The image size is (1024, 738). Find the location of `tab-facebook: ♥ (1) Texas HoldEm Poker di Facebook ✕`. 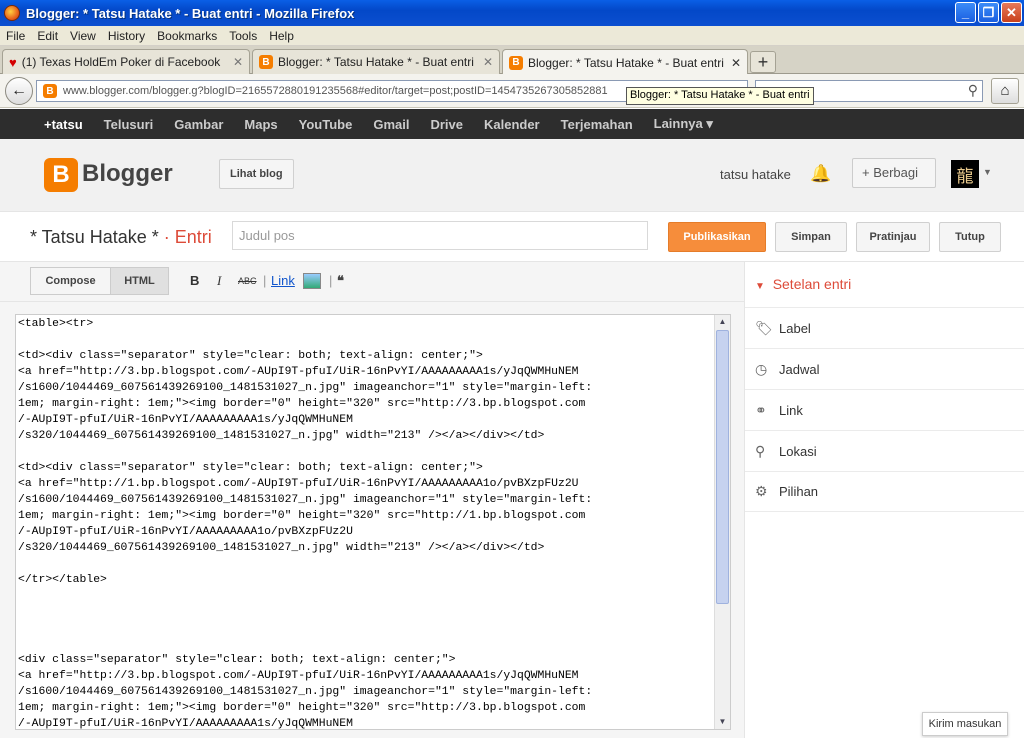

tab-facebook: ♥ (1) Texas HoldEm Poker di Facebook ✕ is located at coordinates (126, 61).